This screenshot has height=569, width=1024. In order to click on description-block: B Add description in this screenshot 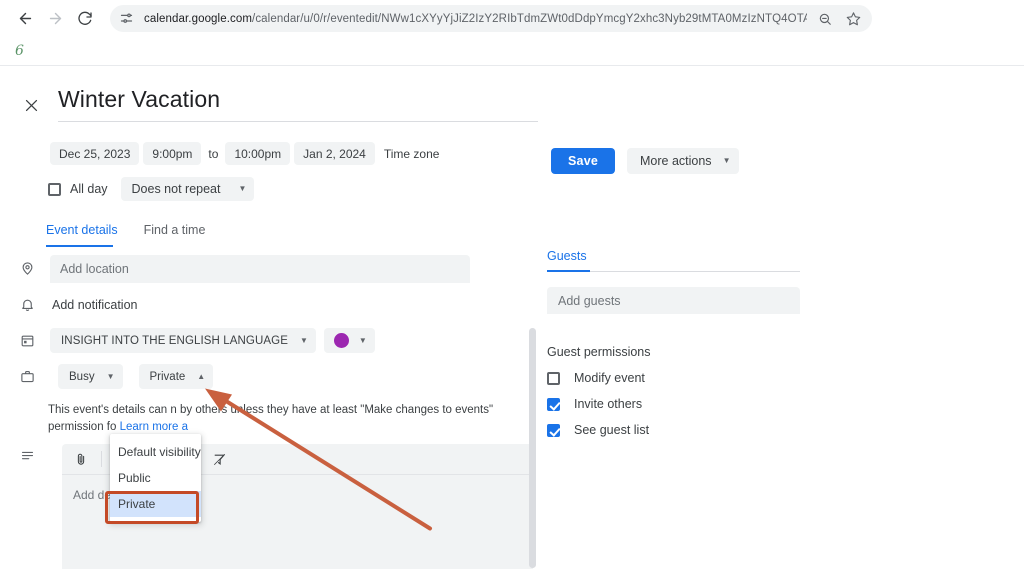, I will do `click(274, 506)`.